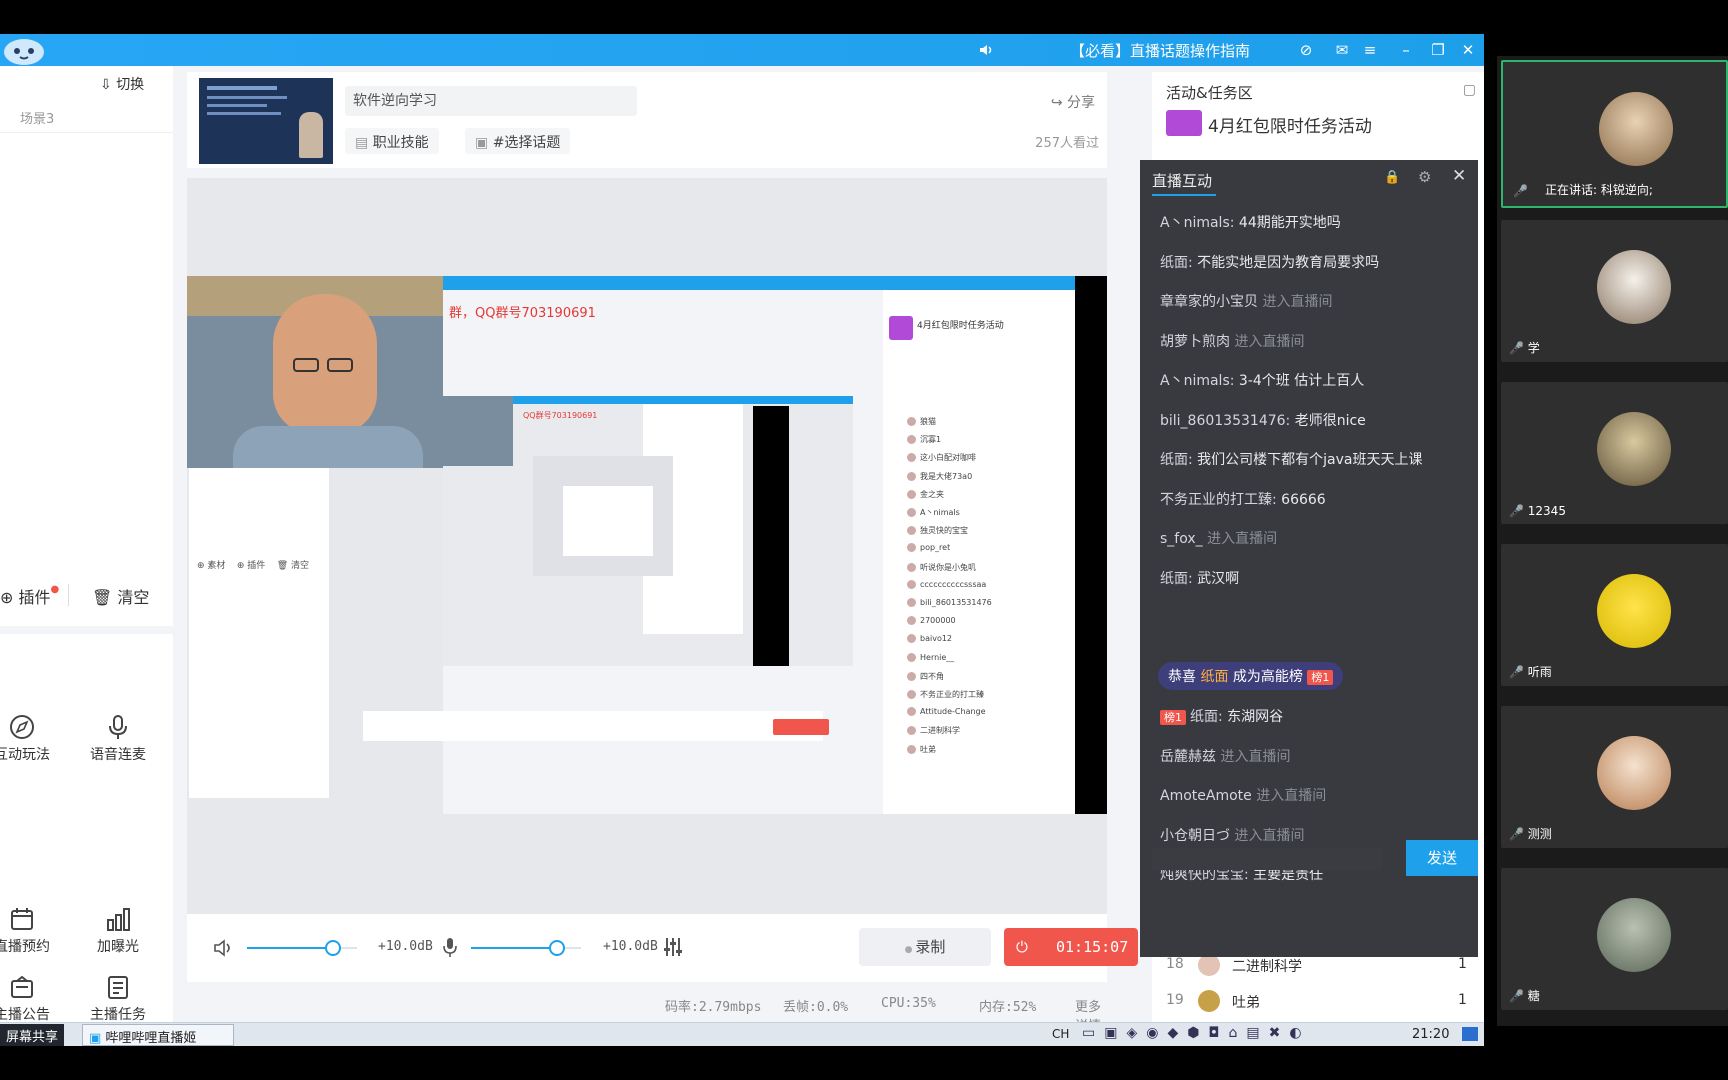 This screenshot has height=1080, width=1728. What do you see at coordinates (484, 143) in the screenshot?
I see `topic-icon: ▣` at bounding box center [484, 143].